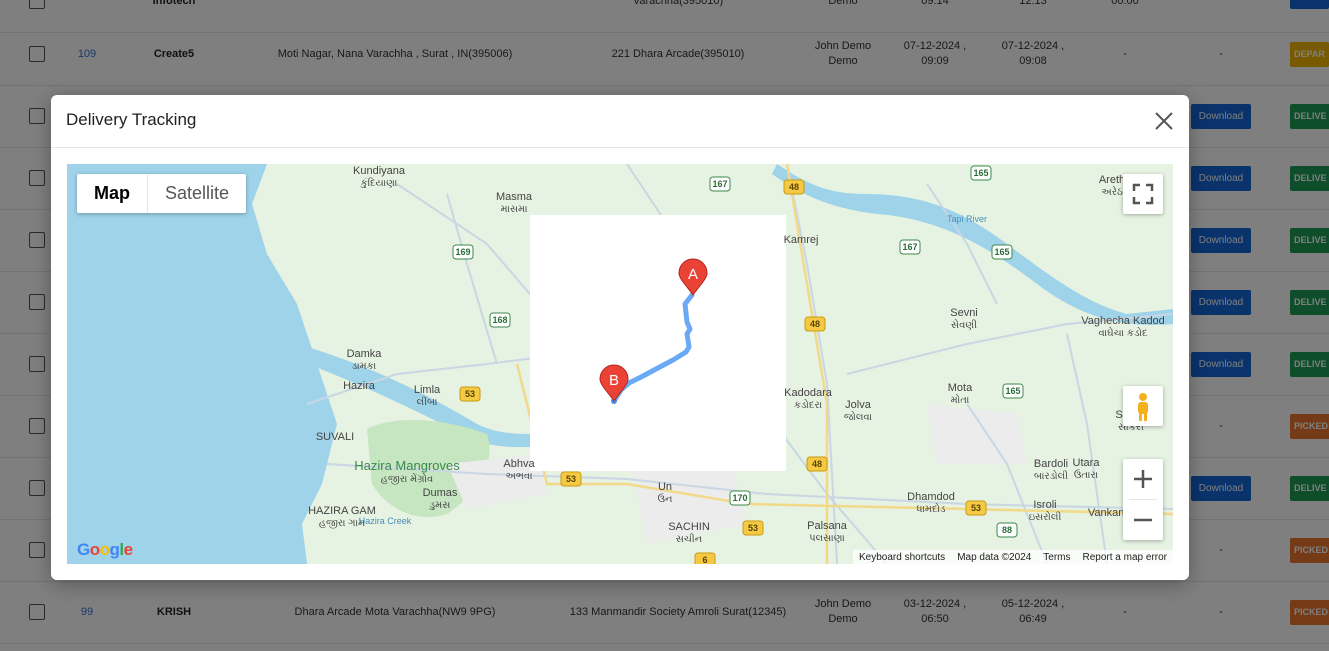 This screenshot has height=651, width=1329. What do you see at coordinates (514, 209) in the screenshot?
I see `place-label-local: માસમા` at bounding box center [514, 209].